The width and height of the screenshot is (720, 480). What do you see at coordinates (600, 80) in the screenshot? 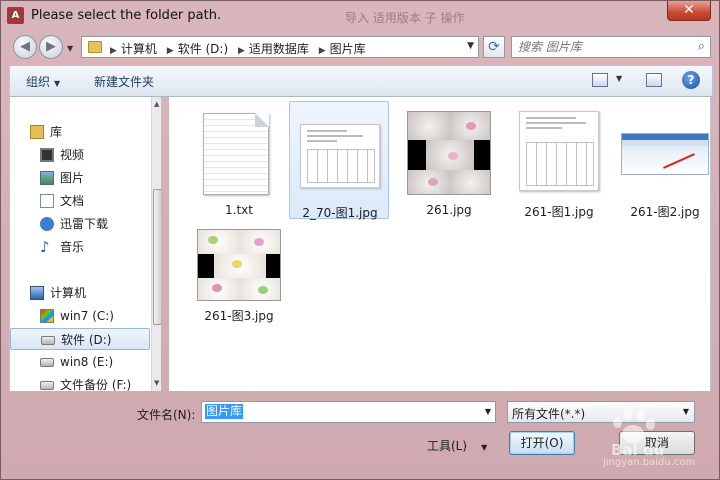
I see `change-view-icon` at bounding box center [600, 80].